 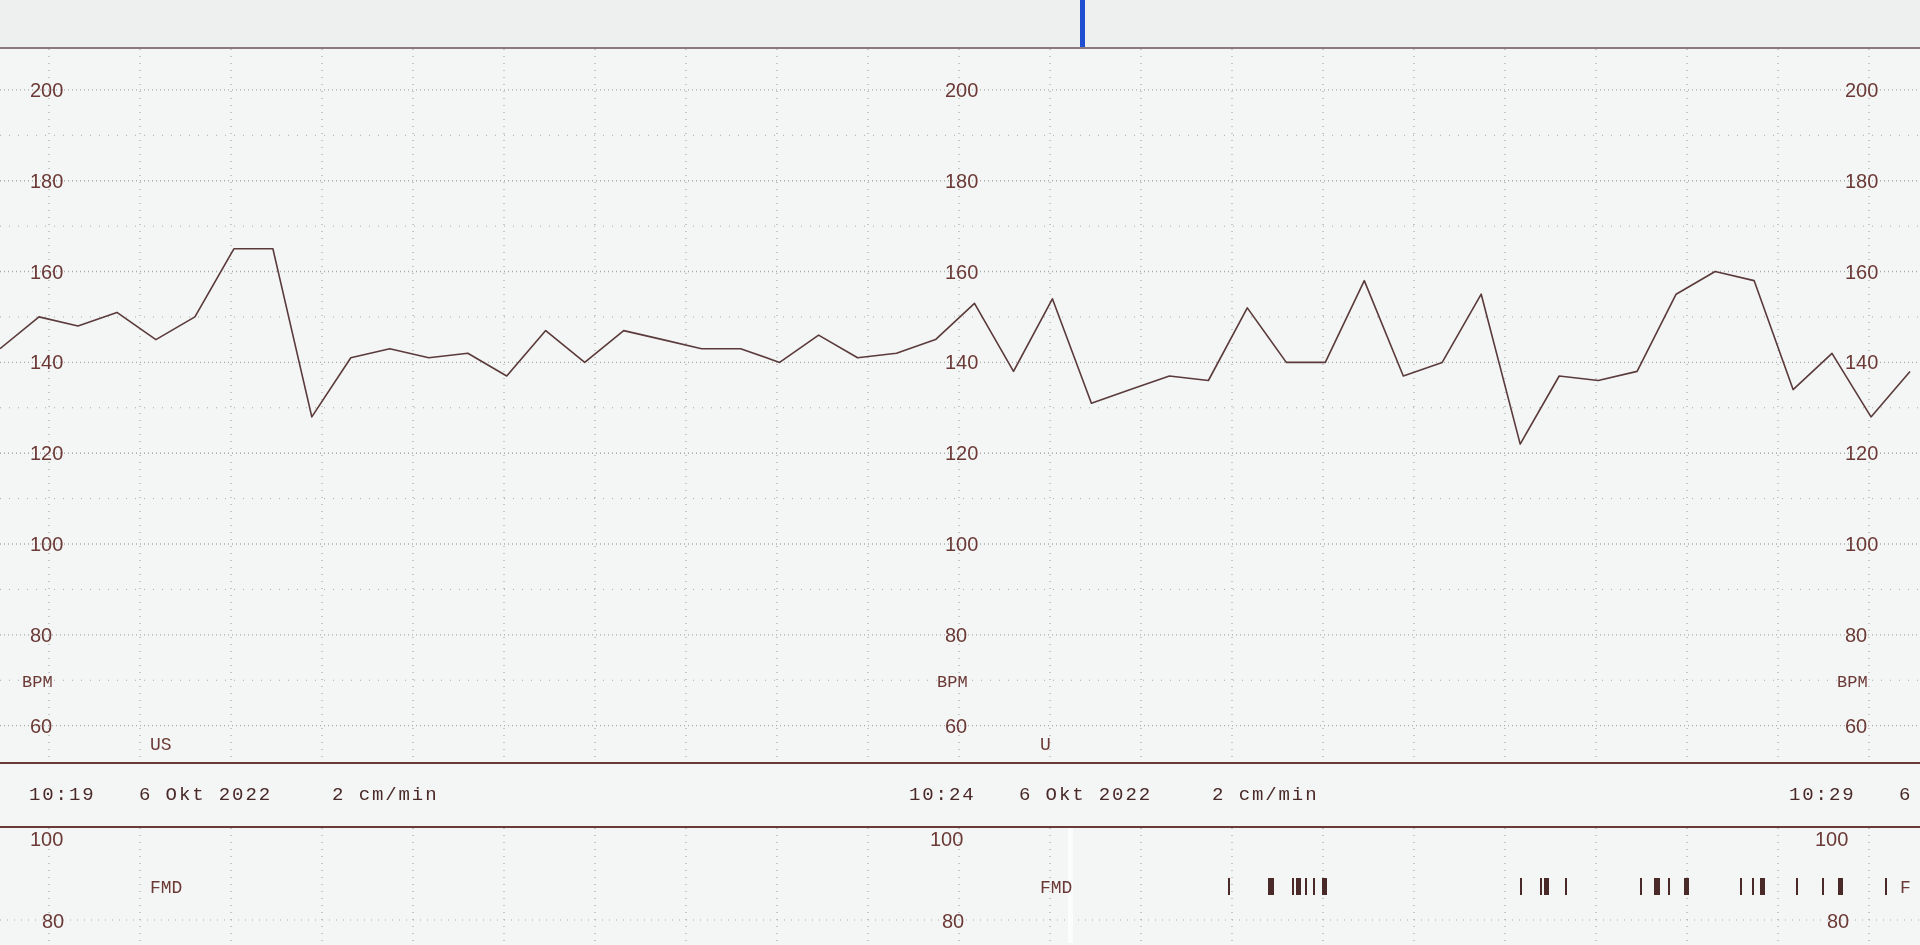 I want to click on position-marker, so click(x=1082, y=23).